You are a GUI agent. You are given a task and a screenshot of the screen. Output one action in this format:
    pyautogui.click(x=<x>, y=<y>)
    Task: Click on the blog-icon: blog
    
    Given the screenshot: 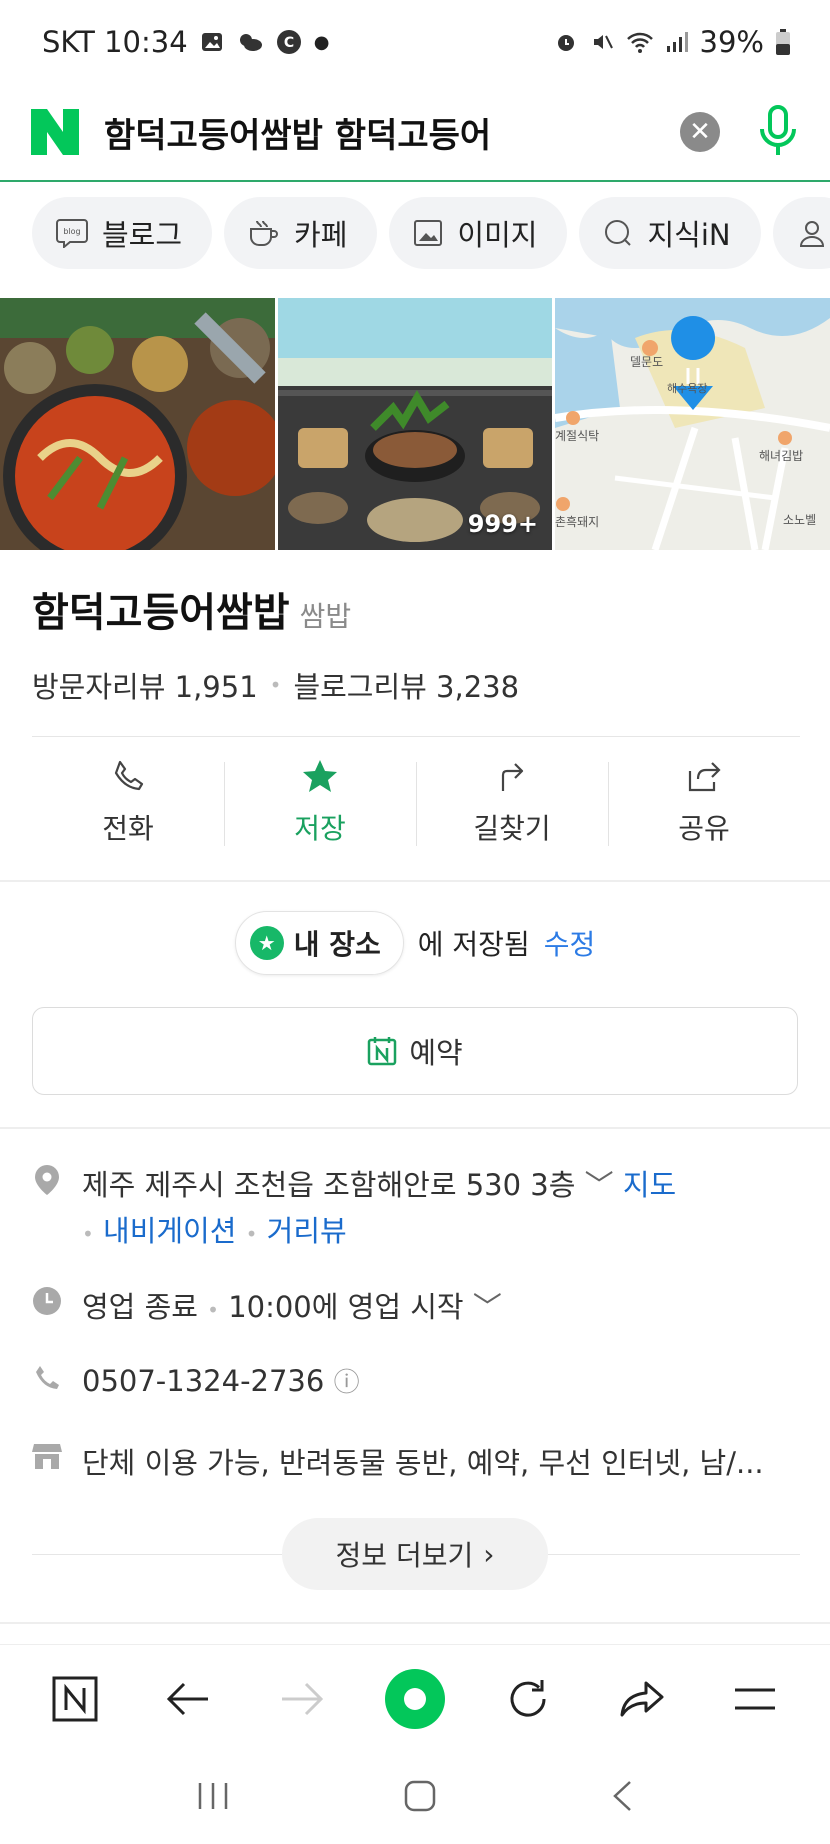 What is the action you would take?
    pyautogui.click(x=72, y=233)
    